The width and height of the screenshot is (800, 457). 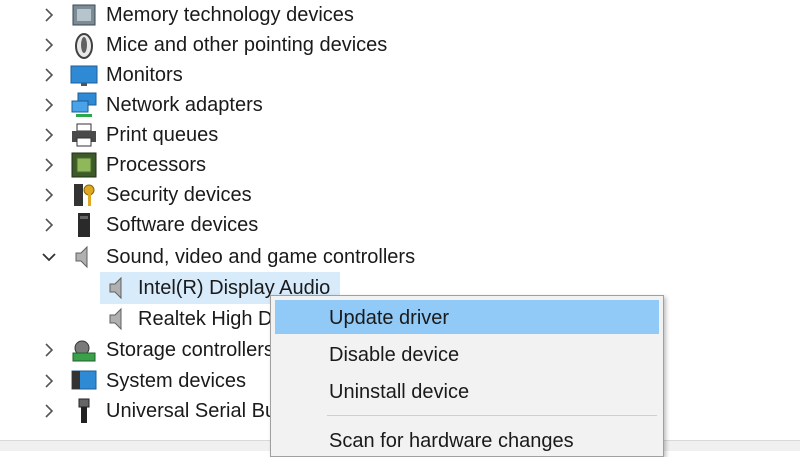 What do you see at coordinates (399, 392) in the screenshot?
I see `menu-item-label: Uninstall device` at bounding box center [399, 392].